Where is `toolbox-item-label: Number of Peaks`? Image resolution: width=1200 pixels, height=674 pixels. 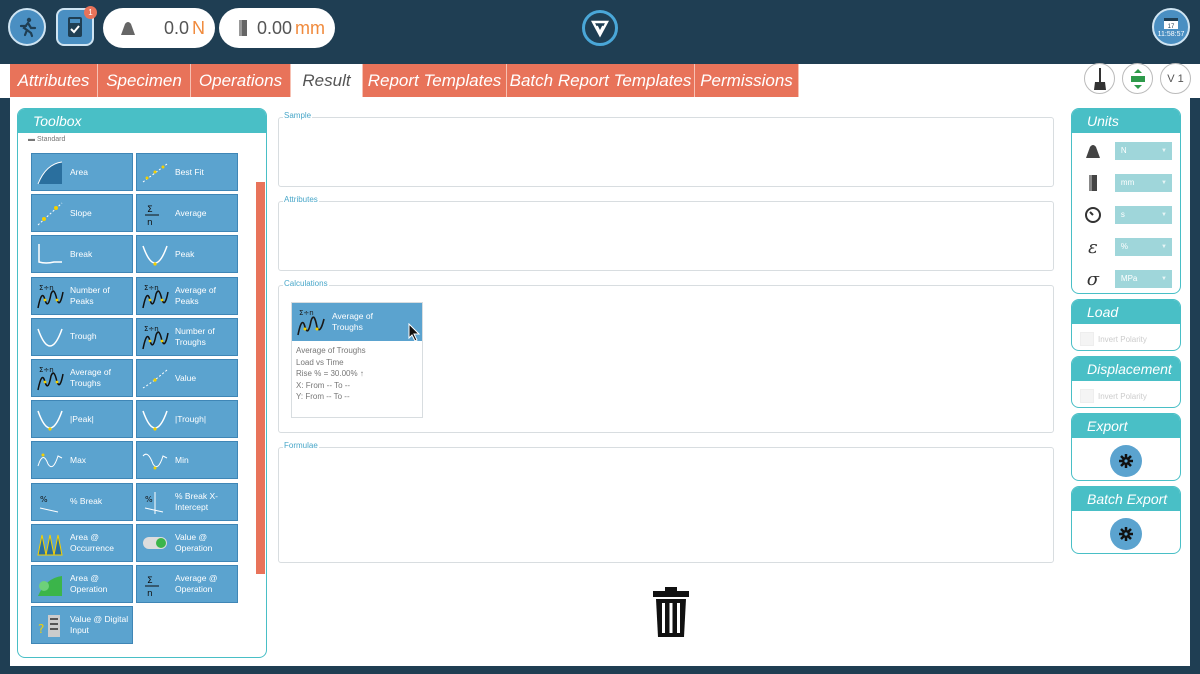
toolbox-item-label: Number of Peaks is located at coordinates (90, 295).